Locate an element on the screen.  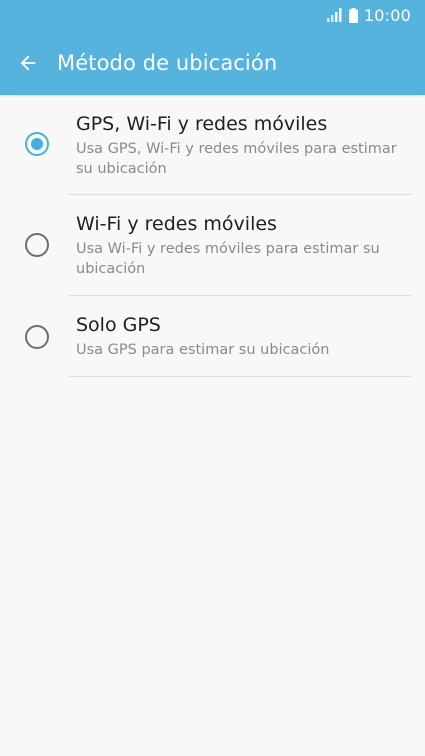
option-subtitle-line: ubicación is located at coordinates (111, 269).